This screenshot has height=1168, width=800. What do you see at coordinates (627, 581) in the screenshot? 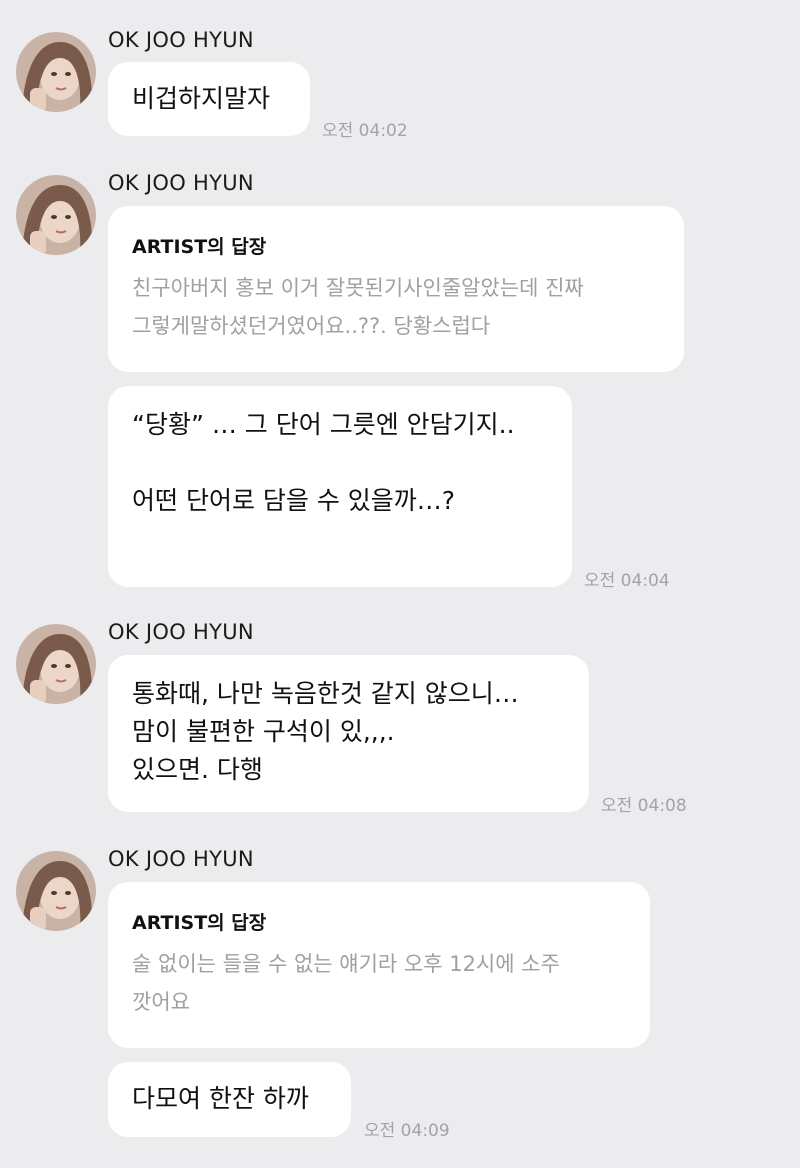
I see `message-time: 오전 04:04` at bounding box center [627, 581].